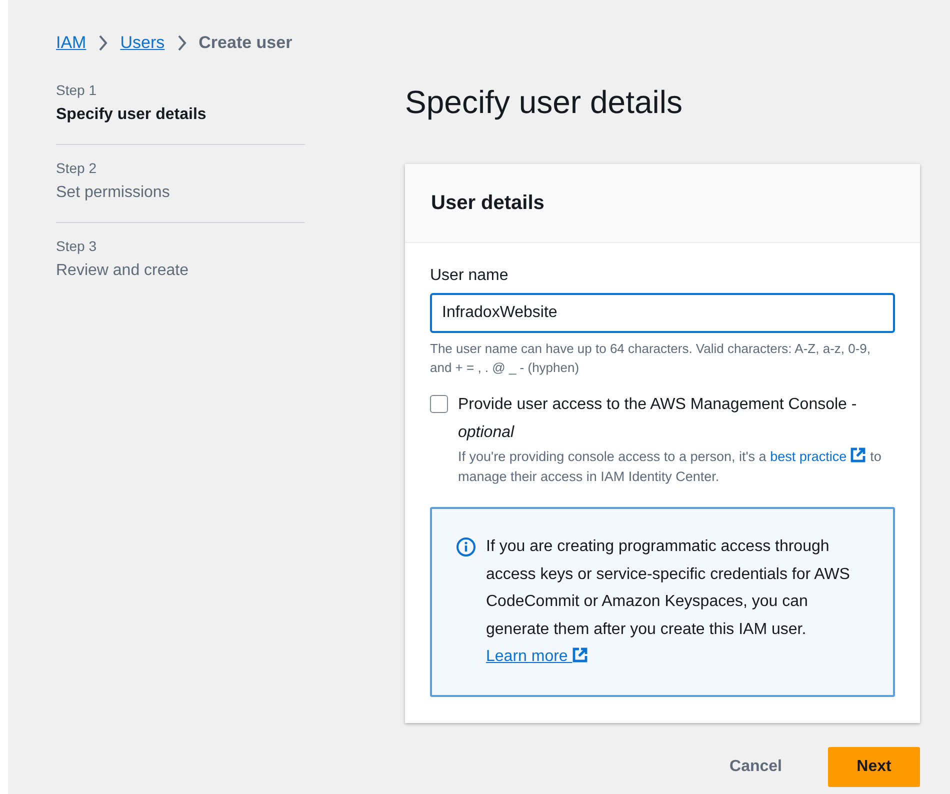 Image resolution: width=950 pixels, height=794 pixels. I want to click on learn-more-link: Learn more, so click(537, 656).